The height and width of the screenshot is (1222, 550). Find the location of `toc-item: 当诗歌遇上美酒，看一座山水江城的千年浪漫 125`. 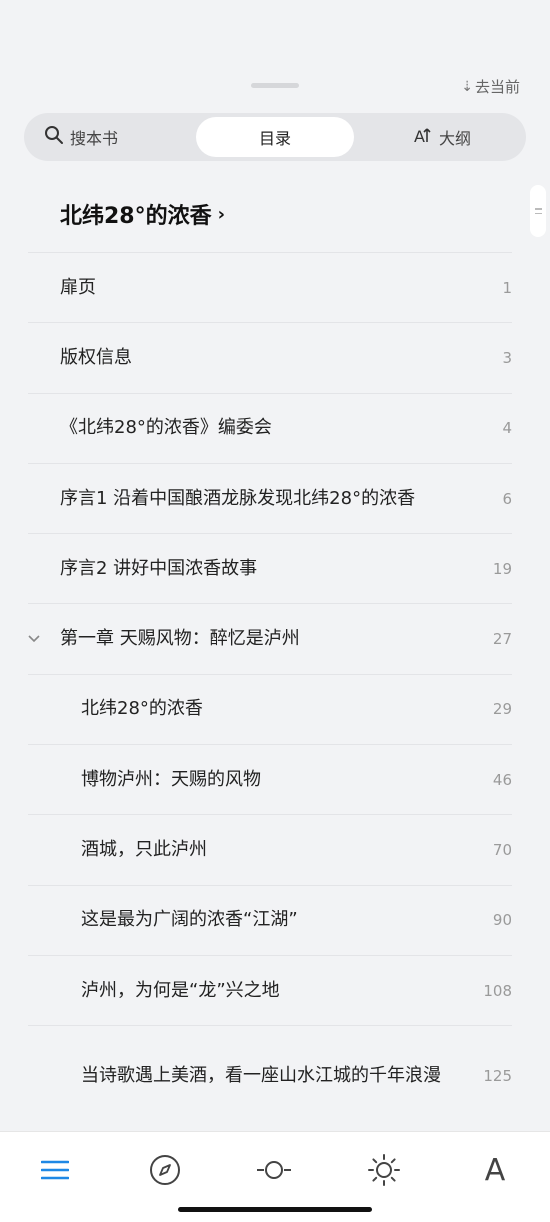

toc-item: 当诗歌遇上美酒，看一座山水江城的千年浪漫 125 is located at coordinates (270, 1075).